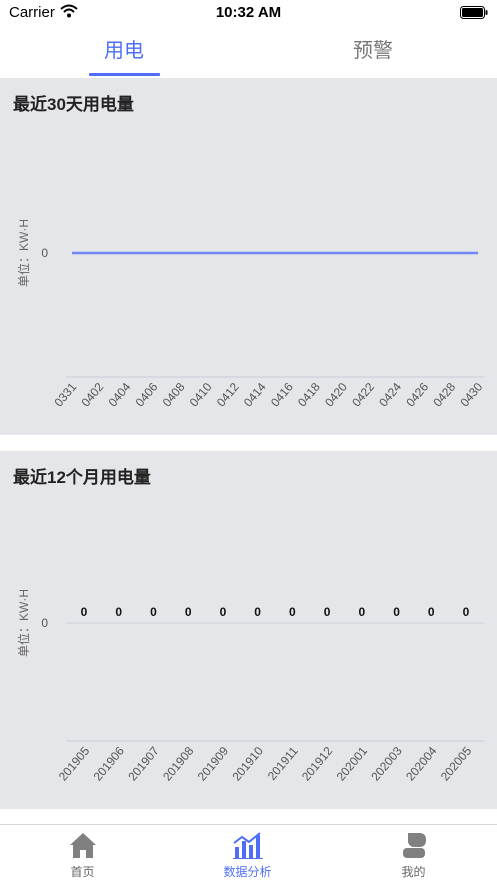 This screenshot has width=497, height=884. What do you see at coordinates (352, 764) in the screenshot?
I see `x-tick-label: 202001` at bounding box center [352, 764].